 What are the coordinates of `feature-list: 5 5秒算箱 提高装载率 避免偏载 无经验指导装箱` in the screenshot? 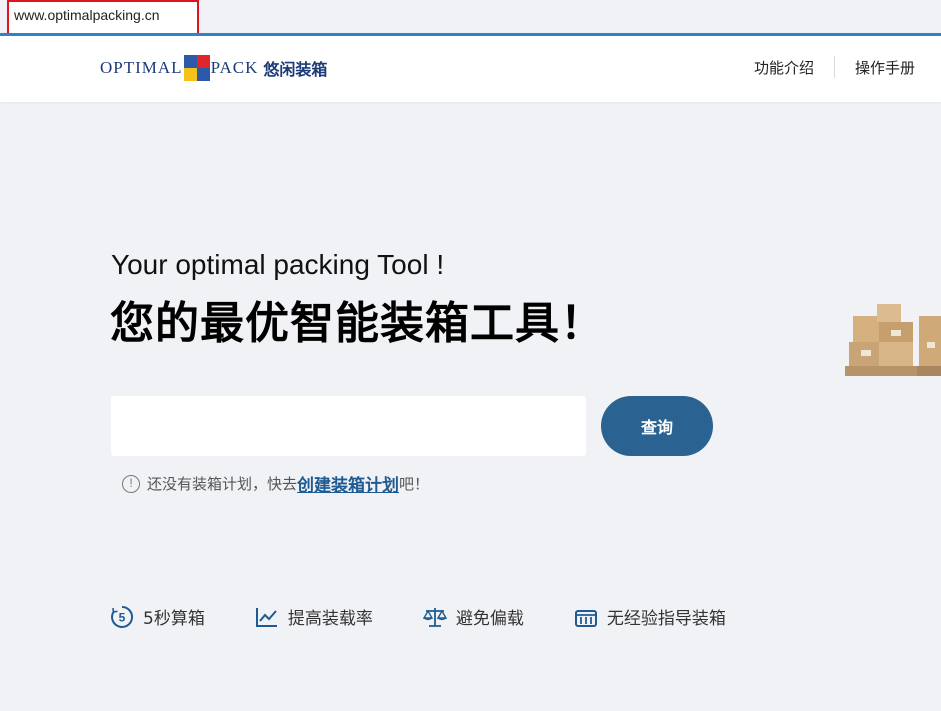 It's located at (443, 616).